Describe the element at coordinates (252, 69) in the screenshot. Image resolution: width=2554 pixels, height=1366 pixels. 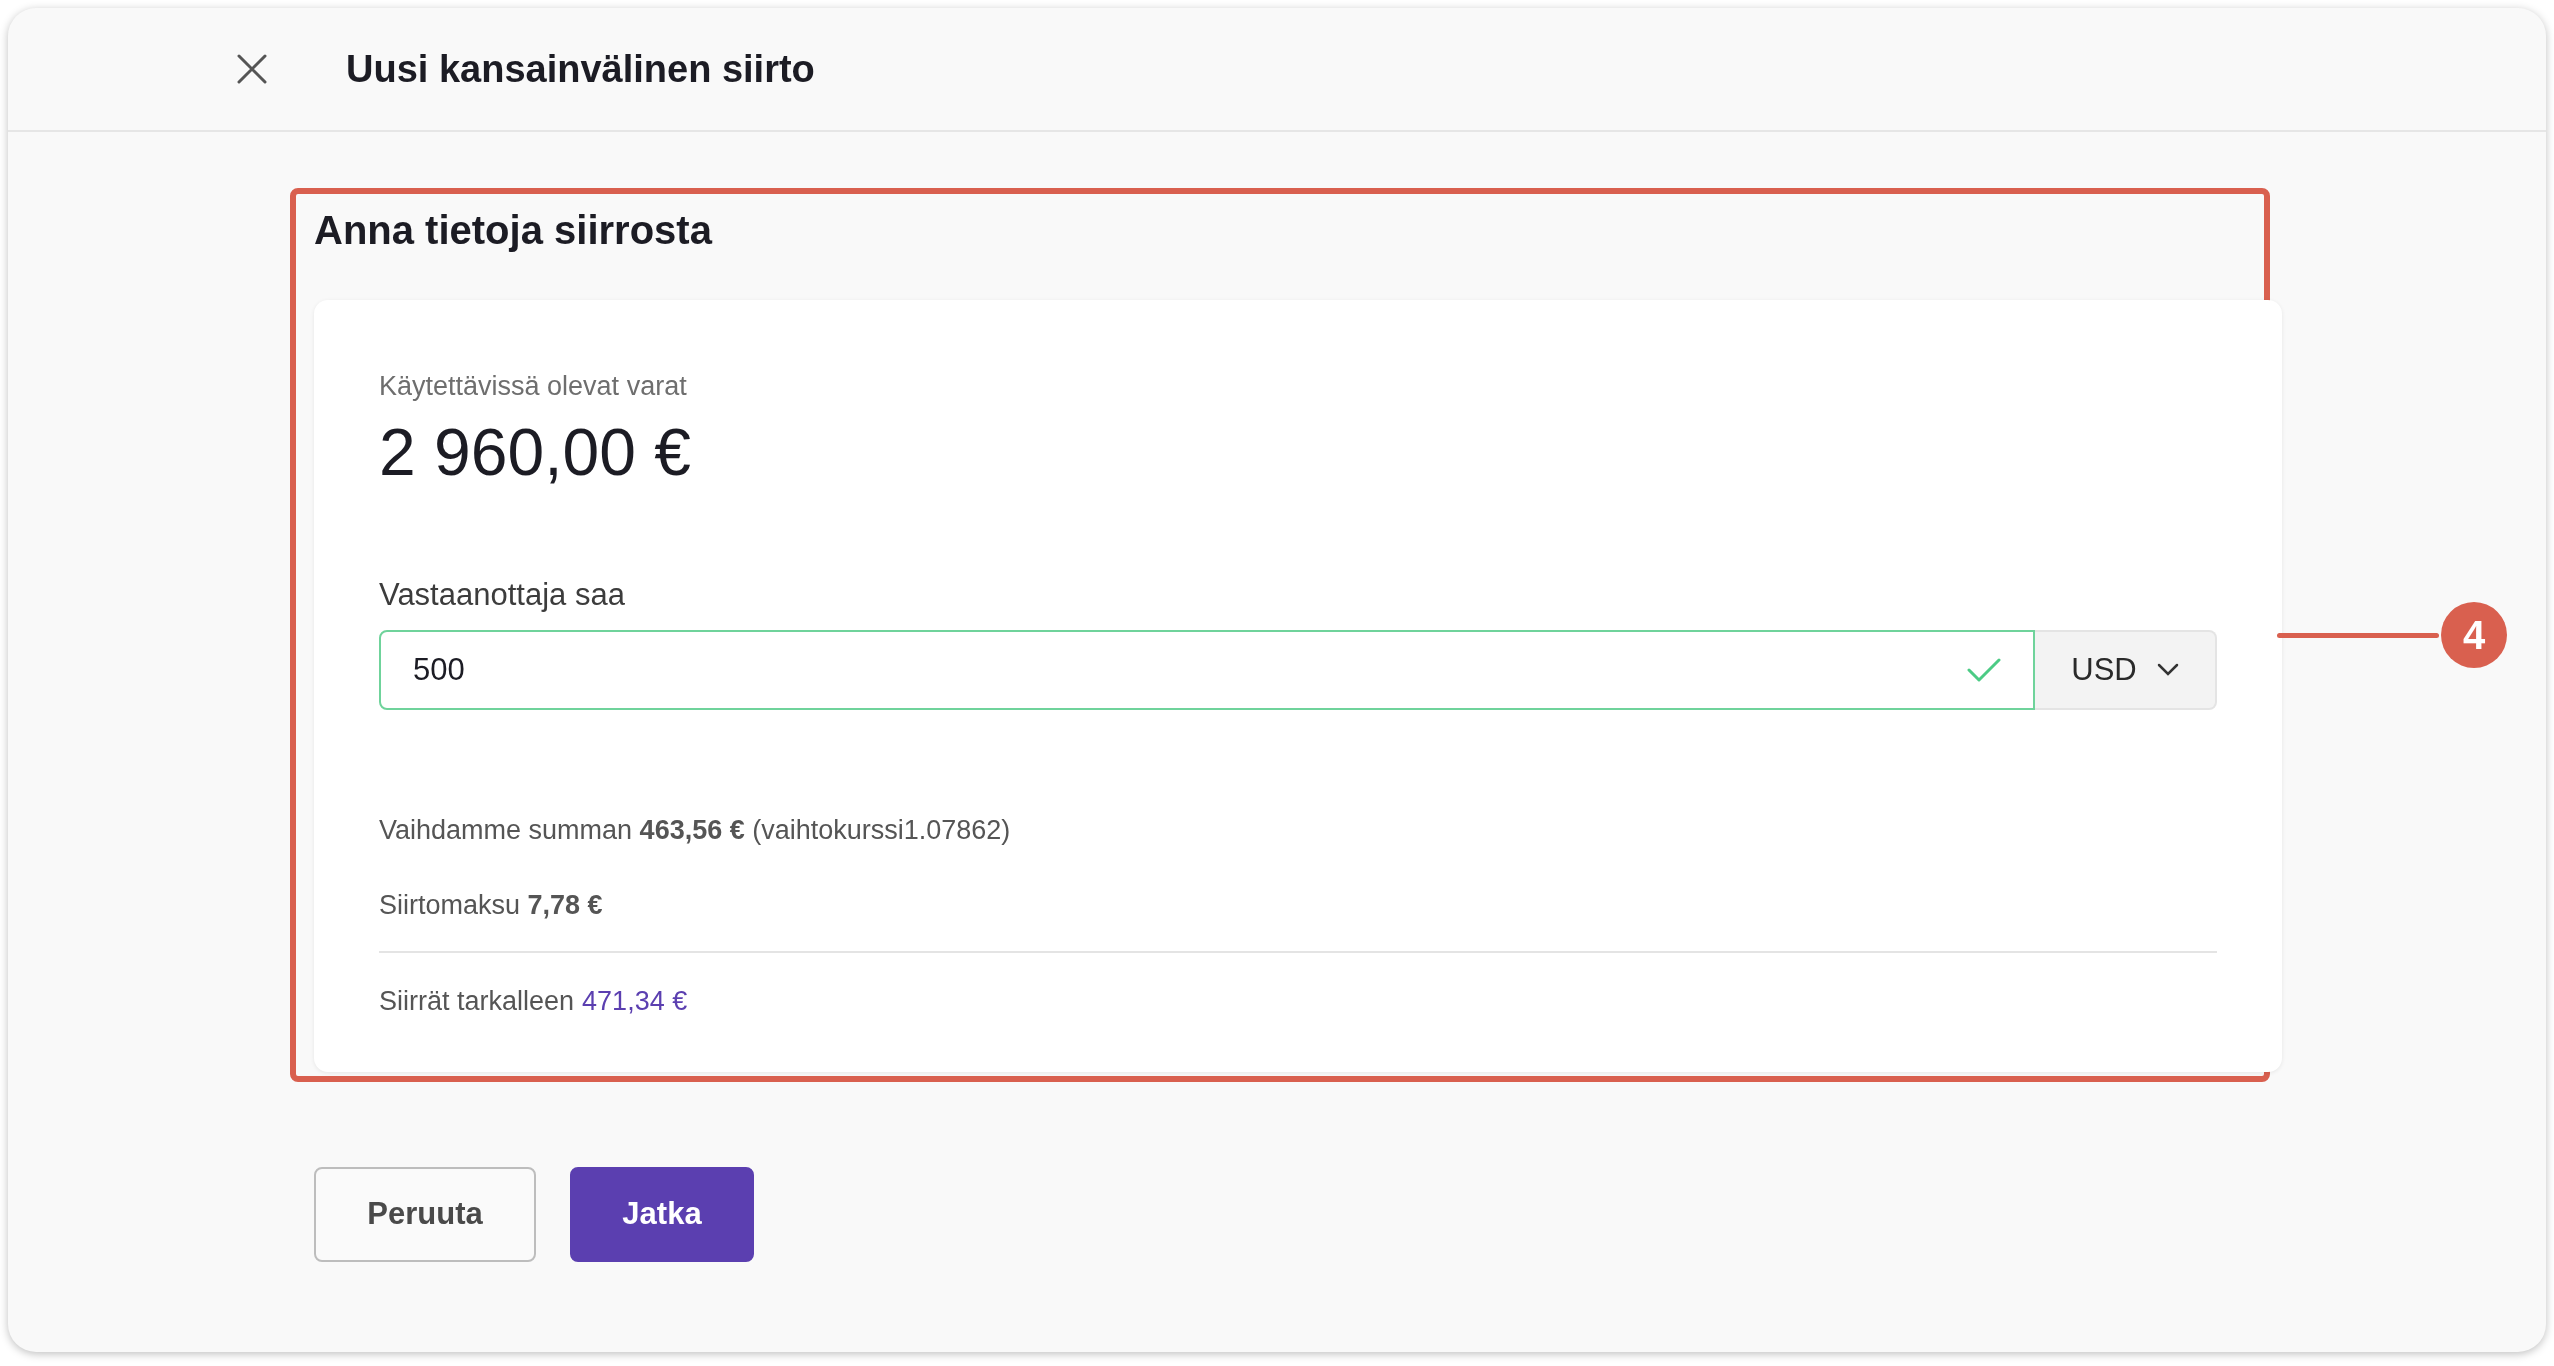
I see `close-icon` at that location.